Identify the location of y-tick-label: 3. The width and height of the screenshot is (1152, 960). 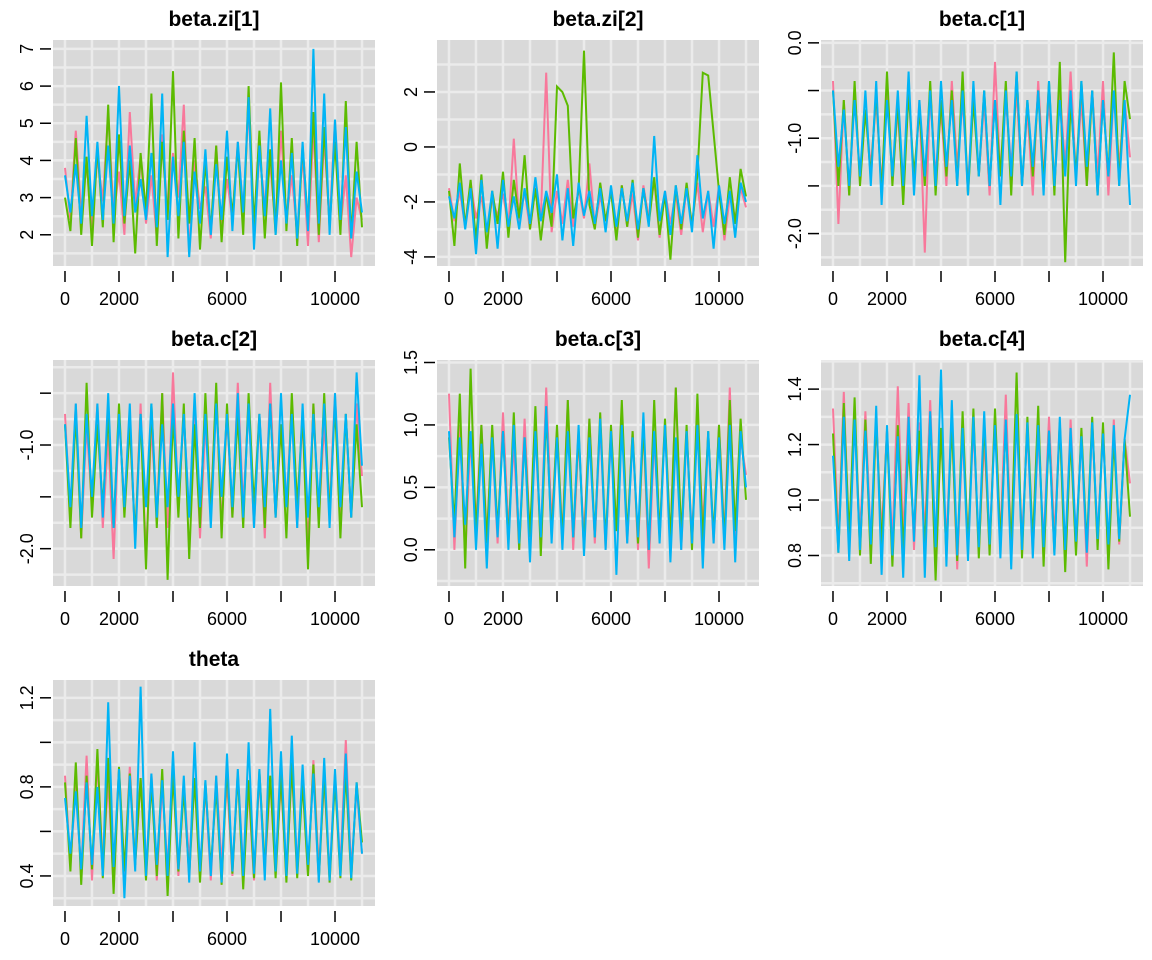
(27, 198).